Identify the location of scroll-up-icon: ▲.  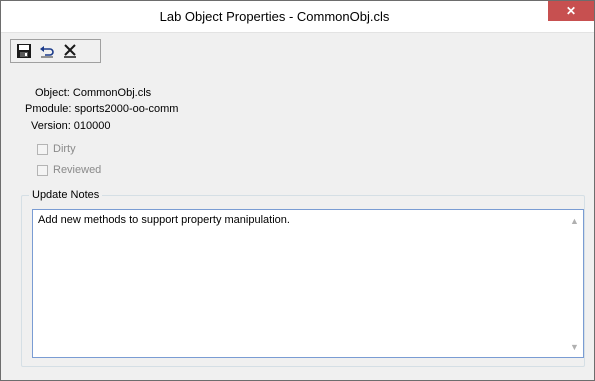
(574, 220).